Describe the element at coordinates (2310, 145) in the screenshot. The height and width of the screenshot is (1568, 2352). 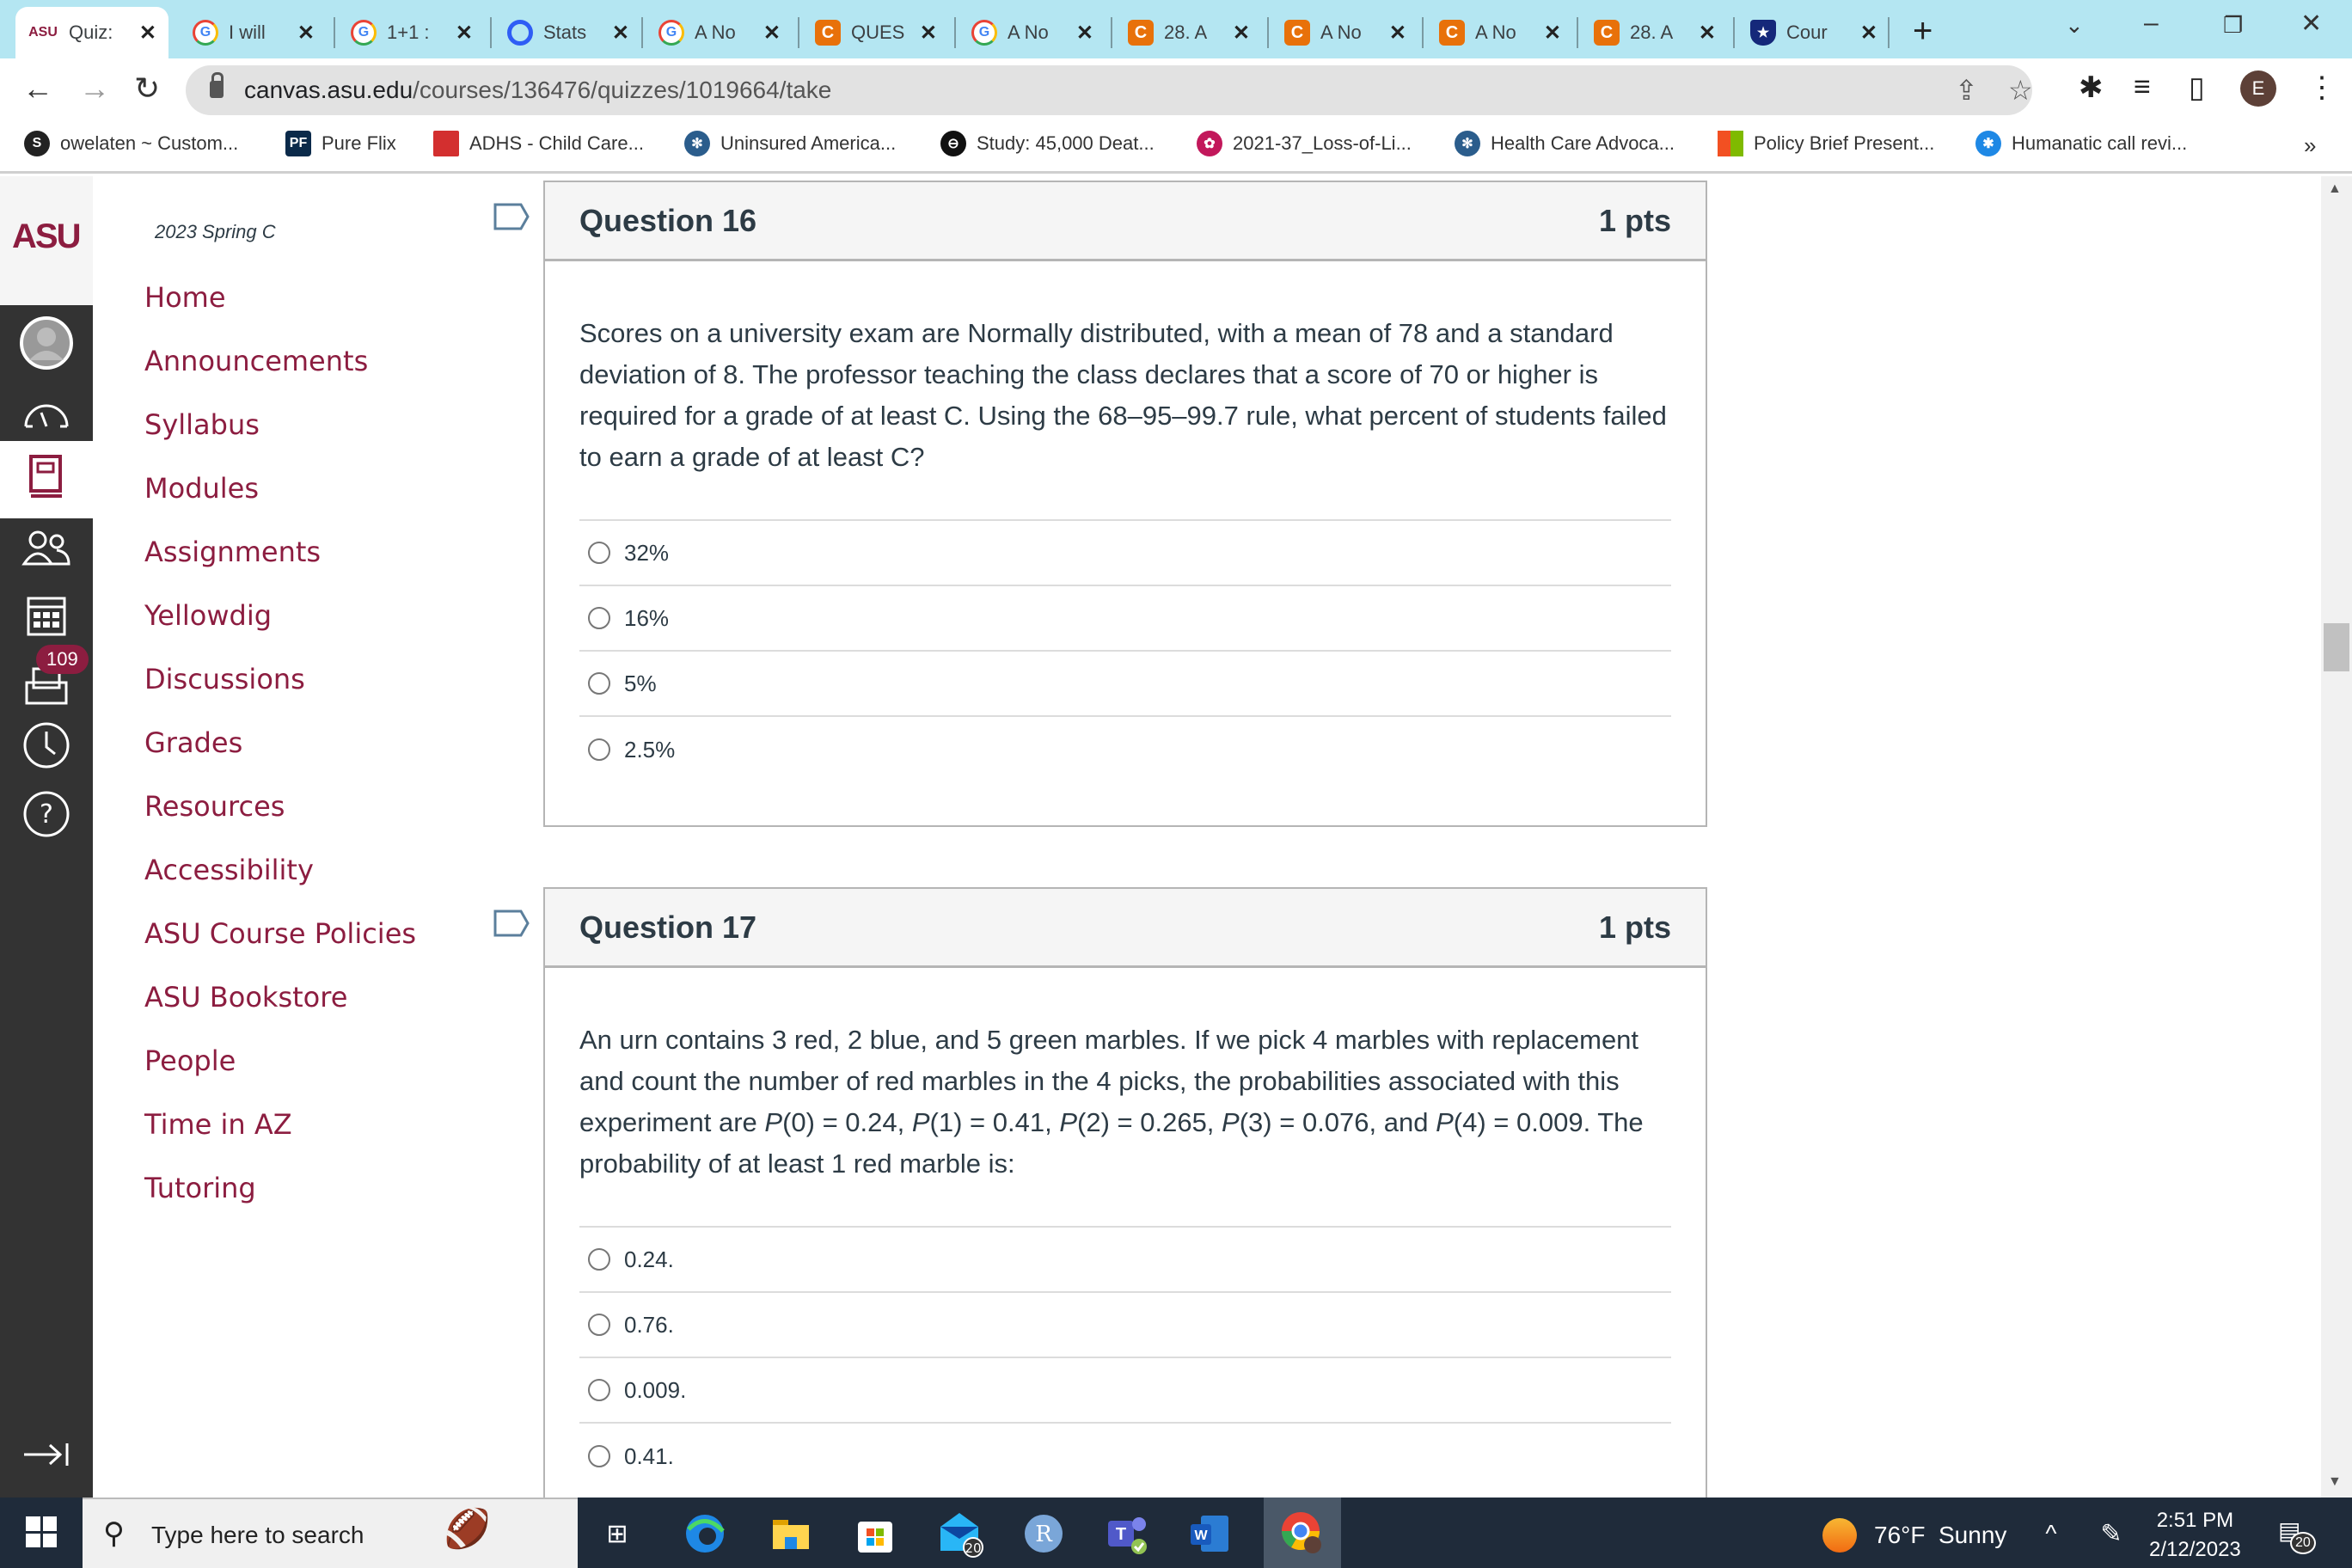
I see `more-bookmarks-button: »` at that location.